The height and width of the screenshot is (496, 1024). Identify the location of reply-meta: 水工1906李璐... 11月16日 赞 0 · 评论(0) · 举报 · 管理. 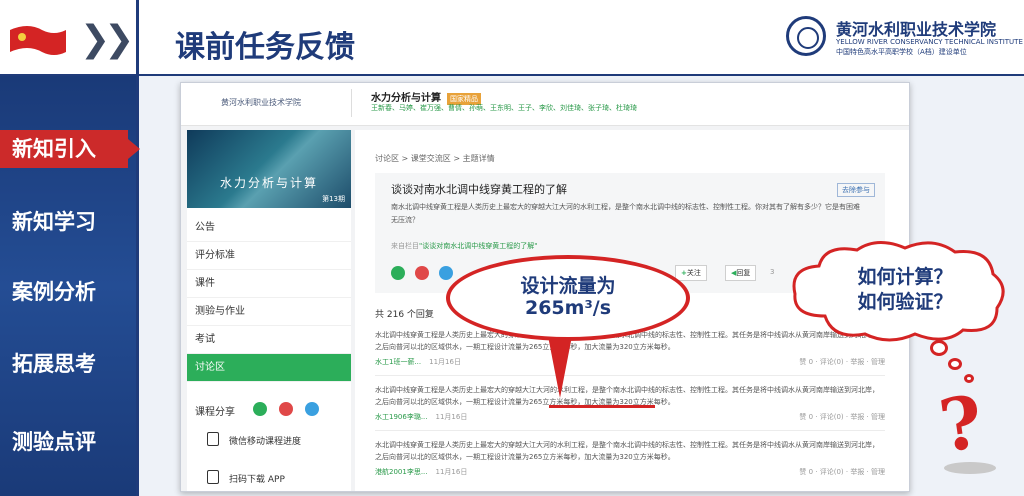
(630, 418).